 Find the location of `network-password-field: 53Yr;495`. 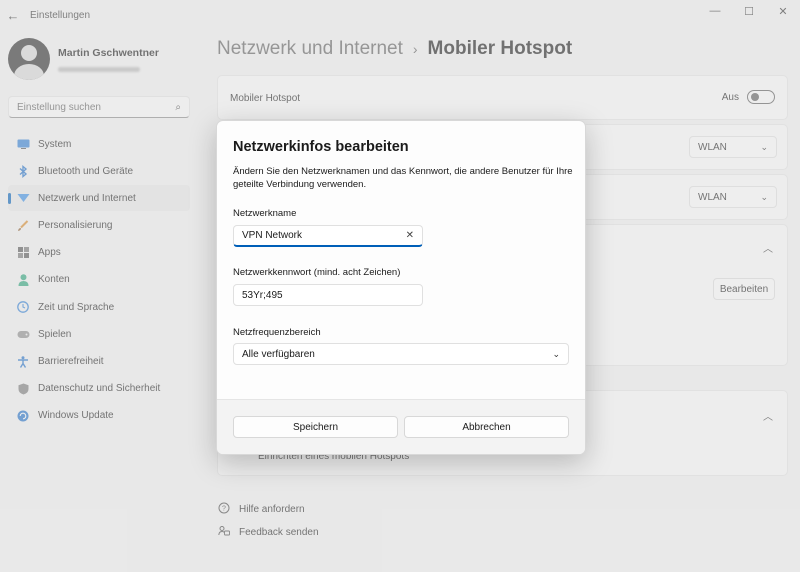

network-password-field: 53Yr;495 is located at coordinates (328, 295).